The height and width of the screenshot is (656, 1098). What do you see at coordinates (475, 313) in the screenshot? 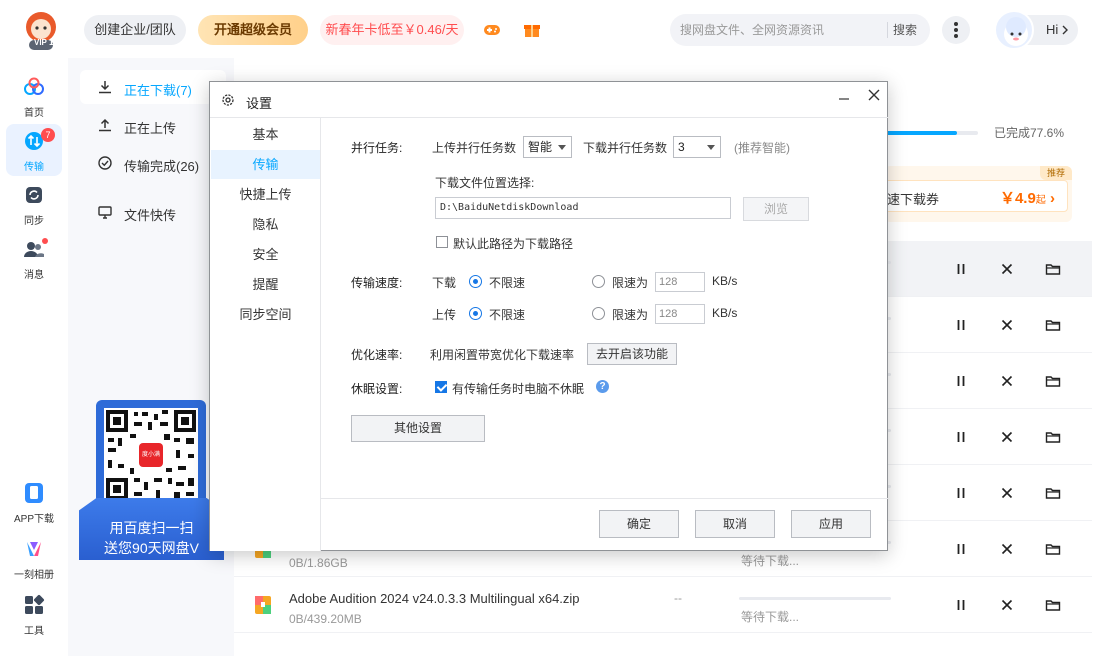
I see `upload-unlimited-radio` at bounding box center [475, 313].